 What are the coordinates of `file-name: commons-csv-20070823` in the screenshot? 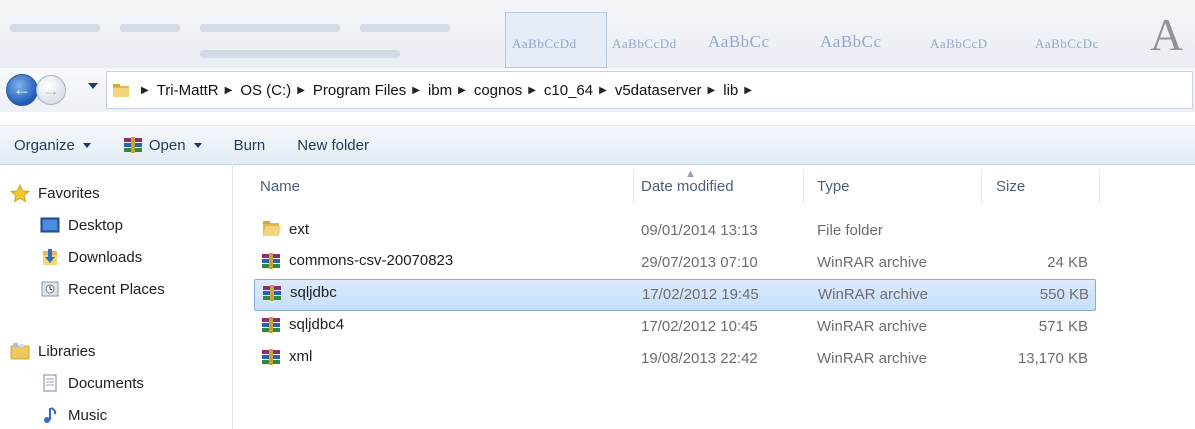 It's located at (371, 260).